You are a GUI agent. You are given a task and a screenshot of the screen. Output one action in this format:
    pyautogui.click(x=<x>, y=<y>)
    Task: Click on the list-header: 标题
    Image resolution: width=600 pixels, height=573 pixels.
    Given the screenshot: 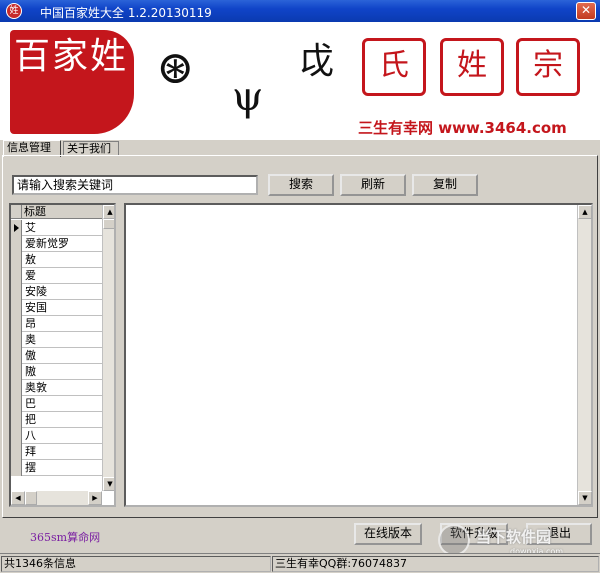 What is the action you would take?
    pyautogui.click(x=56, y=212)
    